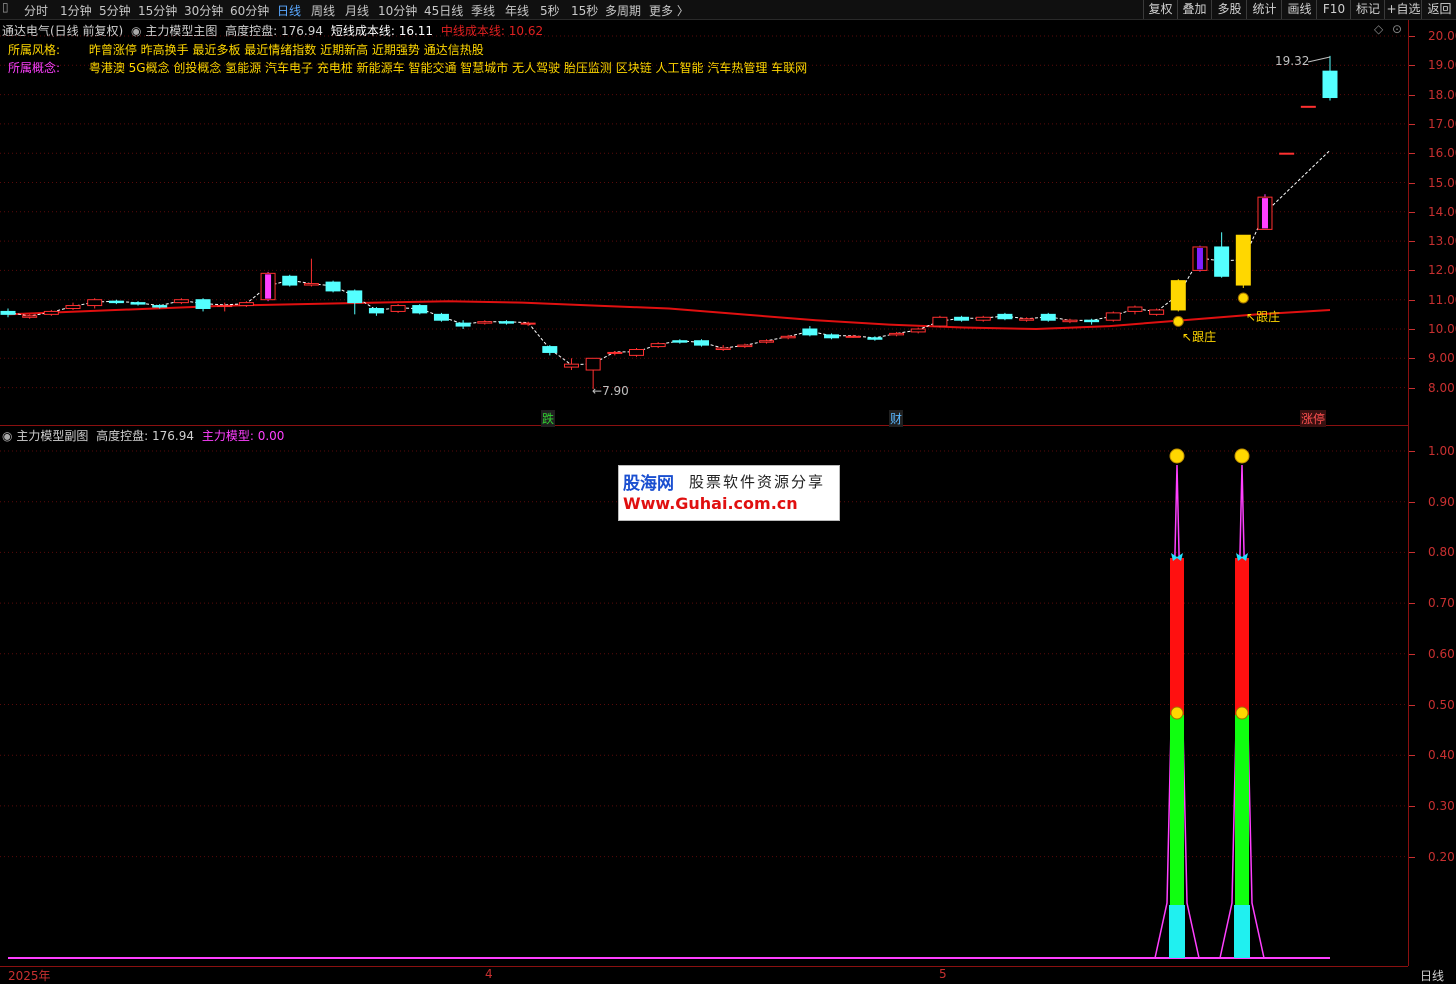  I want to click on watermark-tagline: 股票软件资源分享, so click(757, 482).